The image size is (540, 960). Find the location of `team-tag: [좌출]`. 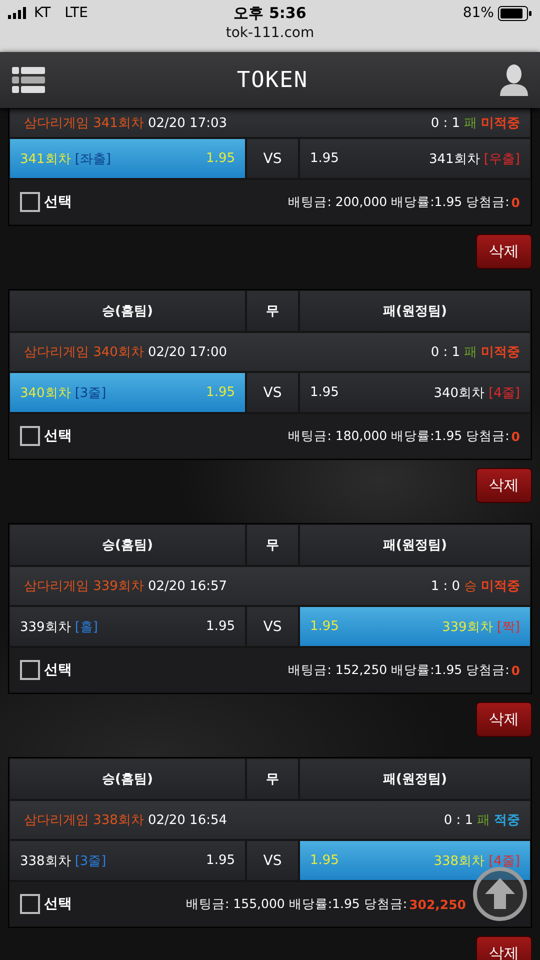

team-tag: [좌출] is located at coordinates (92, 159).